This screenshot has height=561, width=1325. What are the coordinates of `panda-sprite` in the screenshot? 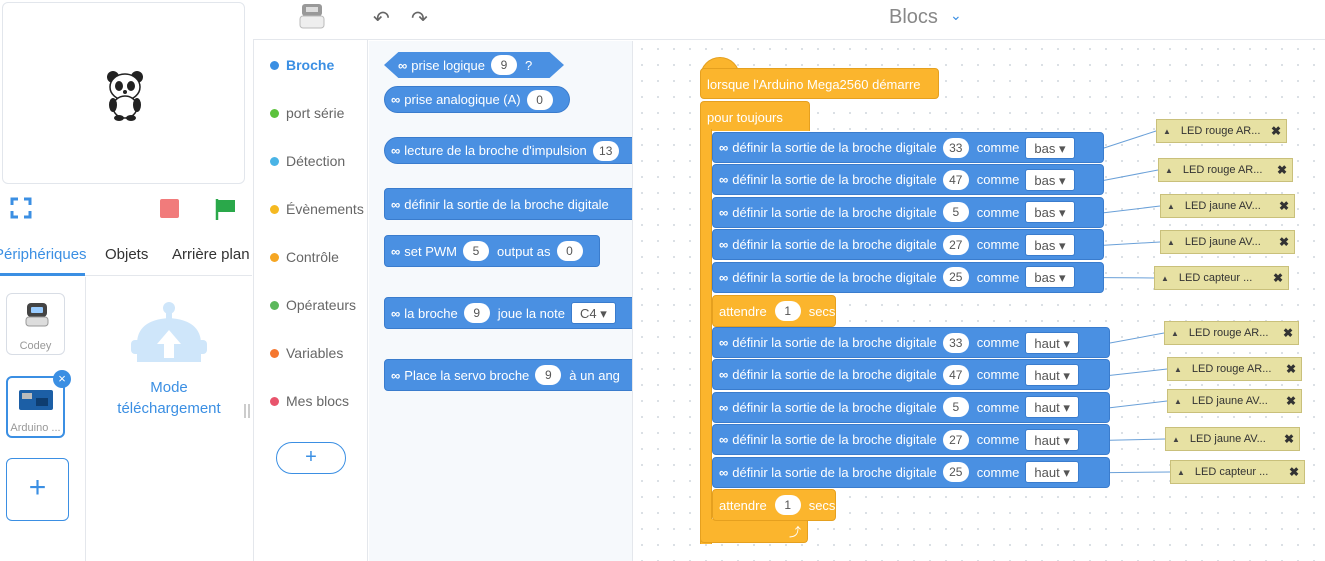 It's located at (125, 95).